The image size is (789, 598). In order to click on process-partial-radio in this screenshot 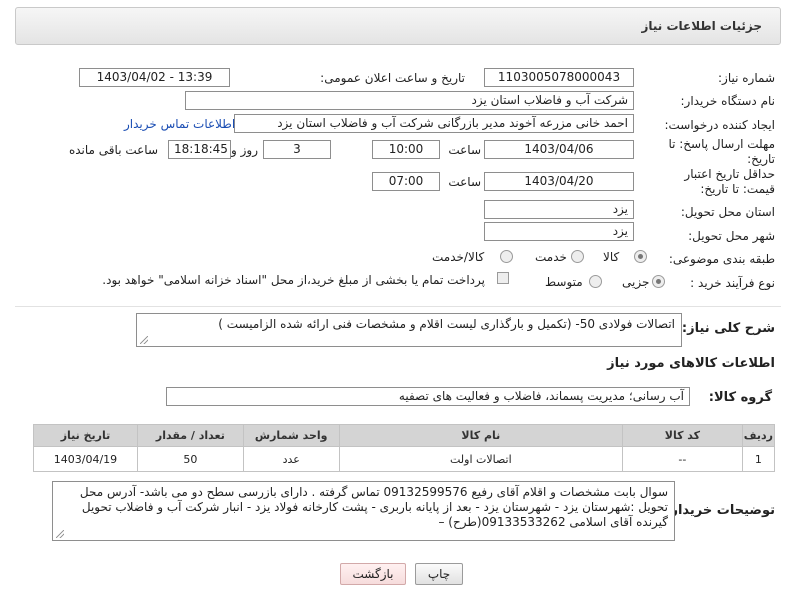, I will do `click(658, 281)`.